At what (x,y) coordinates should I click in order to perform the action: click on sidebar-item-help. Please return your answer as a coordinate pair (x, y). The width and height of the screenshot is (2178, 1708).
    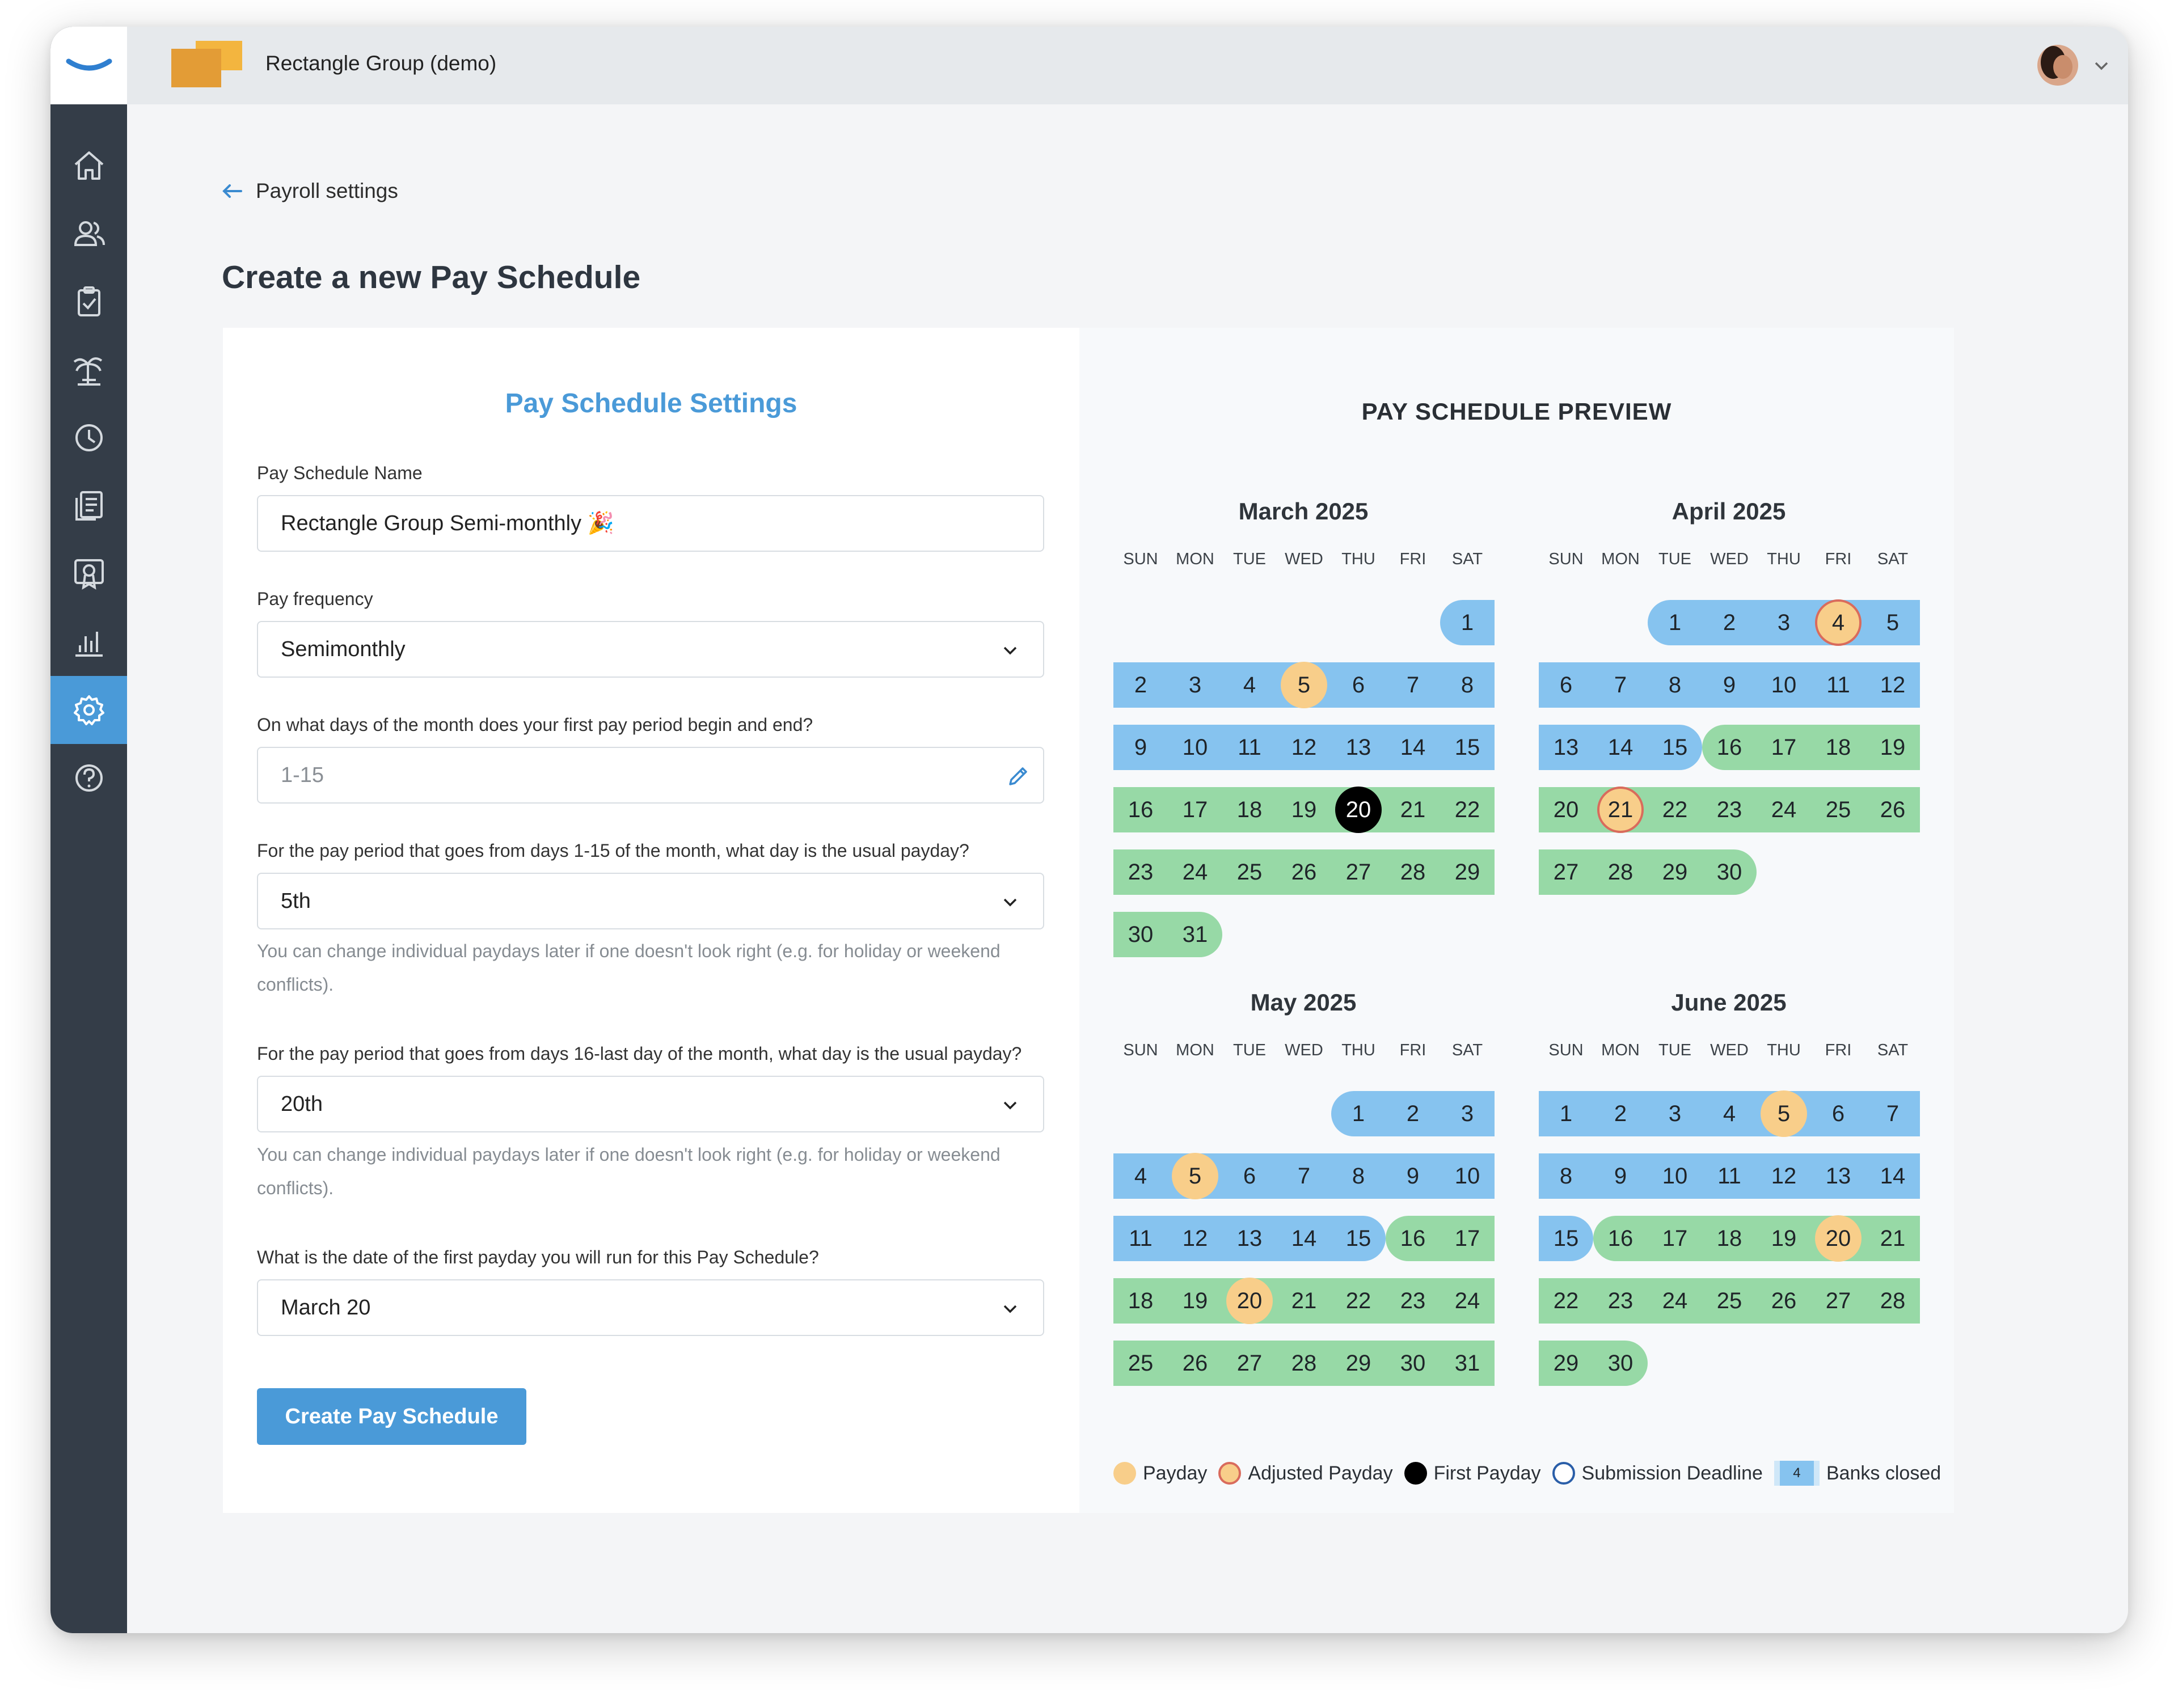
    Looking at the image, I should click on (88, 778).